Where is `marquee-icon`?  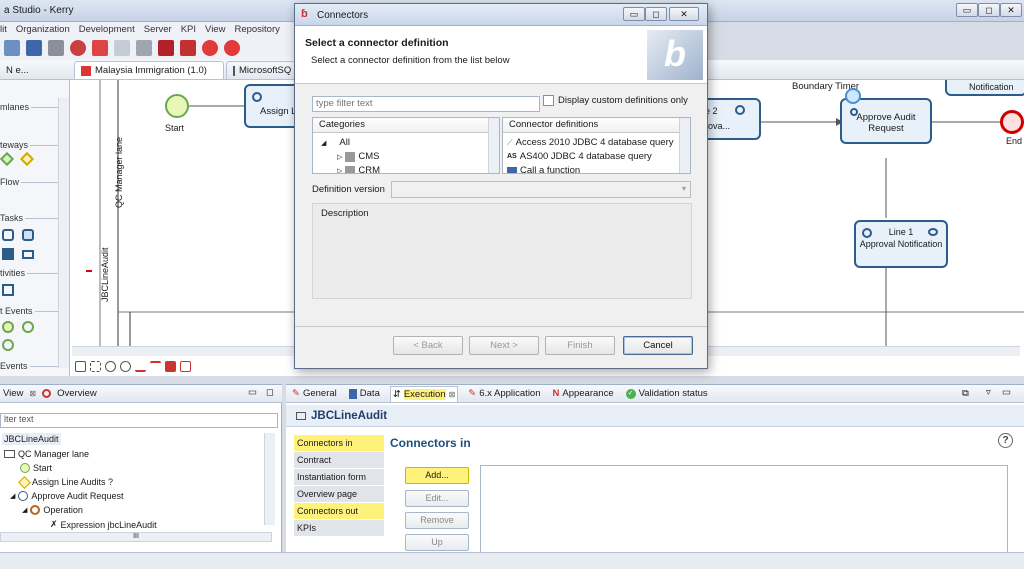 marquee-icon is located at coordinates (95, 366).